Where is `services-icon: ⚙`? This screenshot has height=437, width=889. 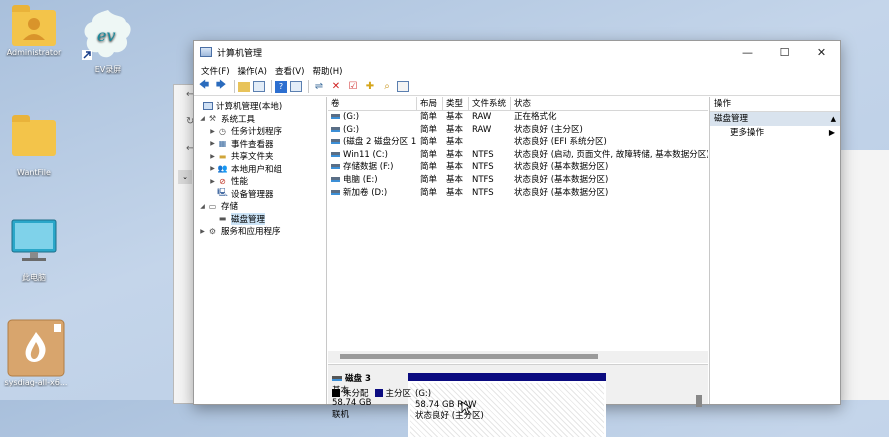 services-icon: ⚙ is located at coordinates (212, 231).